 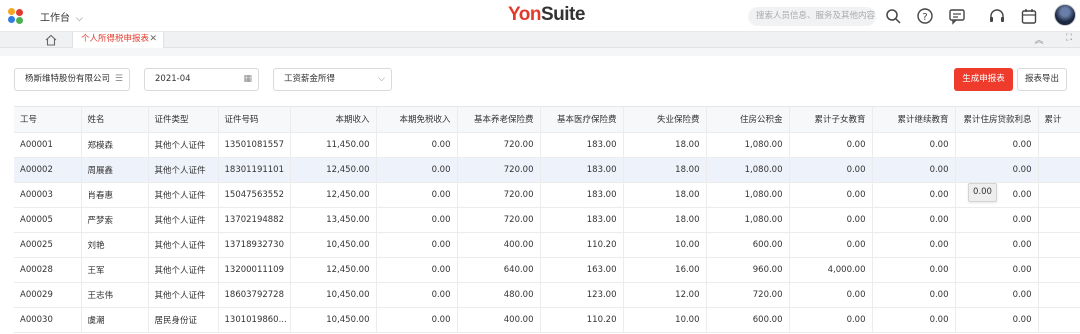 I want to click on tab-tax-report: 个人所得税申报表 ✕, so click(x=118, y=40).